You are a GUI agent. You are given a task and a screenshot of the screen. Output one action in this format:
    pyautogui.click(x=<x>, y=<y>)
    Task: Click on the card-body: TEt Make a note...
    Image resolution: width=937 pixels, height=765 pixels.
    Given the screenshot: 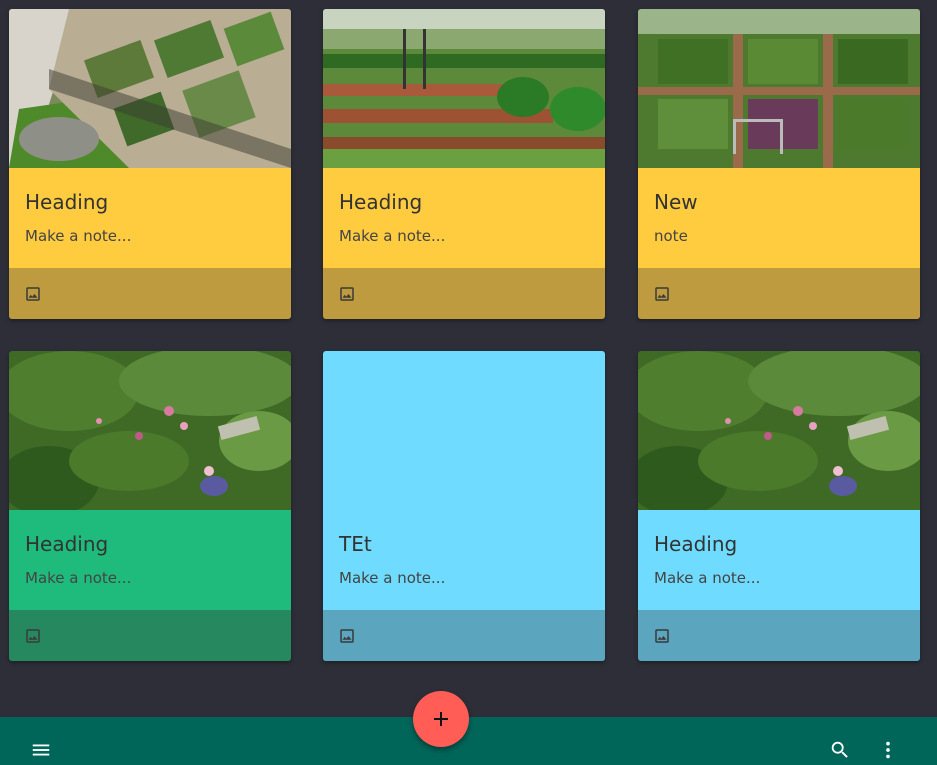 What is the action you would take?
    pyautogui.click(x=464, y=560)
    